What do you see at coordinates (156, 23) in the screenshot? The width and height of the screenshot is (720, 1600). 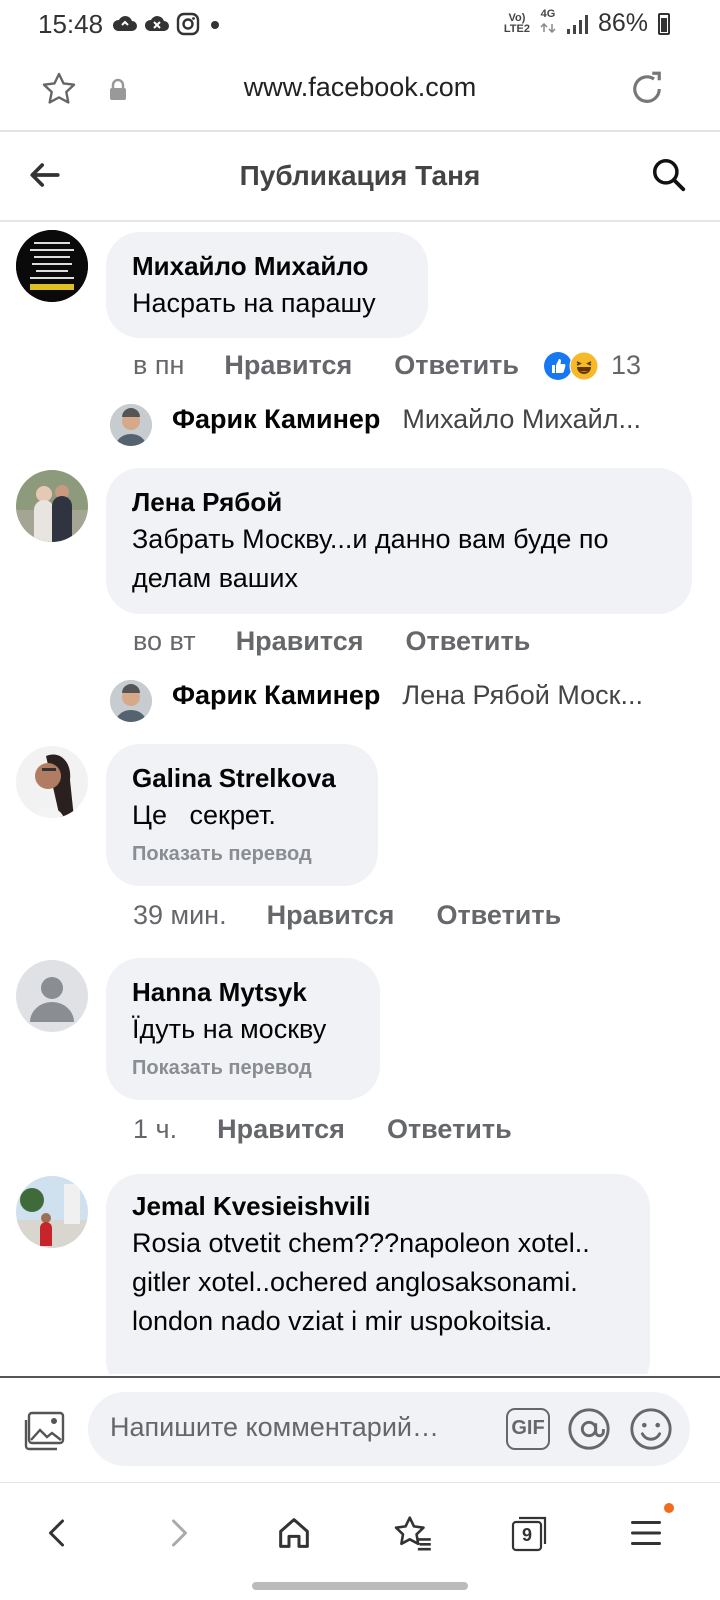 I see `cloud-off-icon` at bounding box center [156, 23].